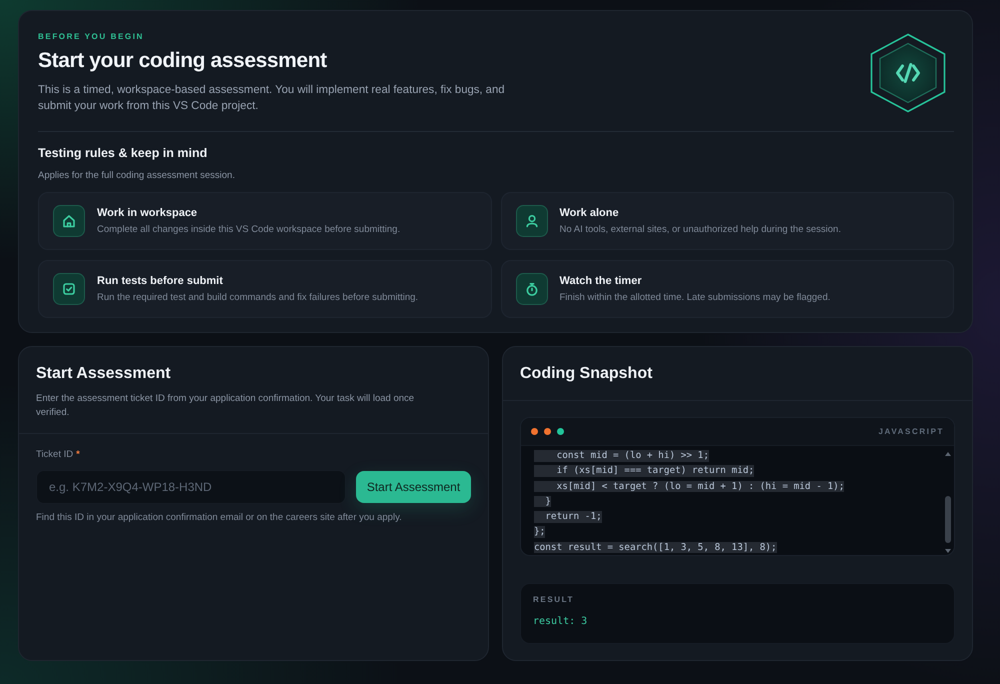 This screenshot has width=1000, height=684. Describe the element at coordinates (226, 406) in the screenshot. I see `panel-description: Enter the assessment ticket ID from your application confirmation. Your task will load once verified.` at that location.